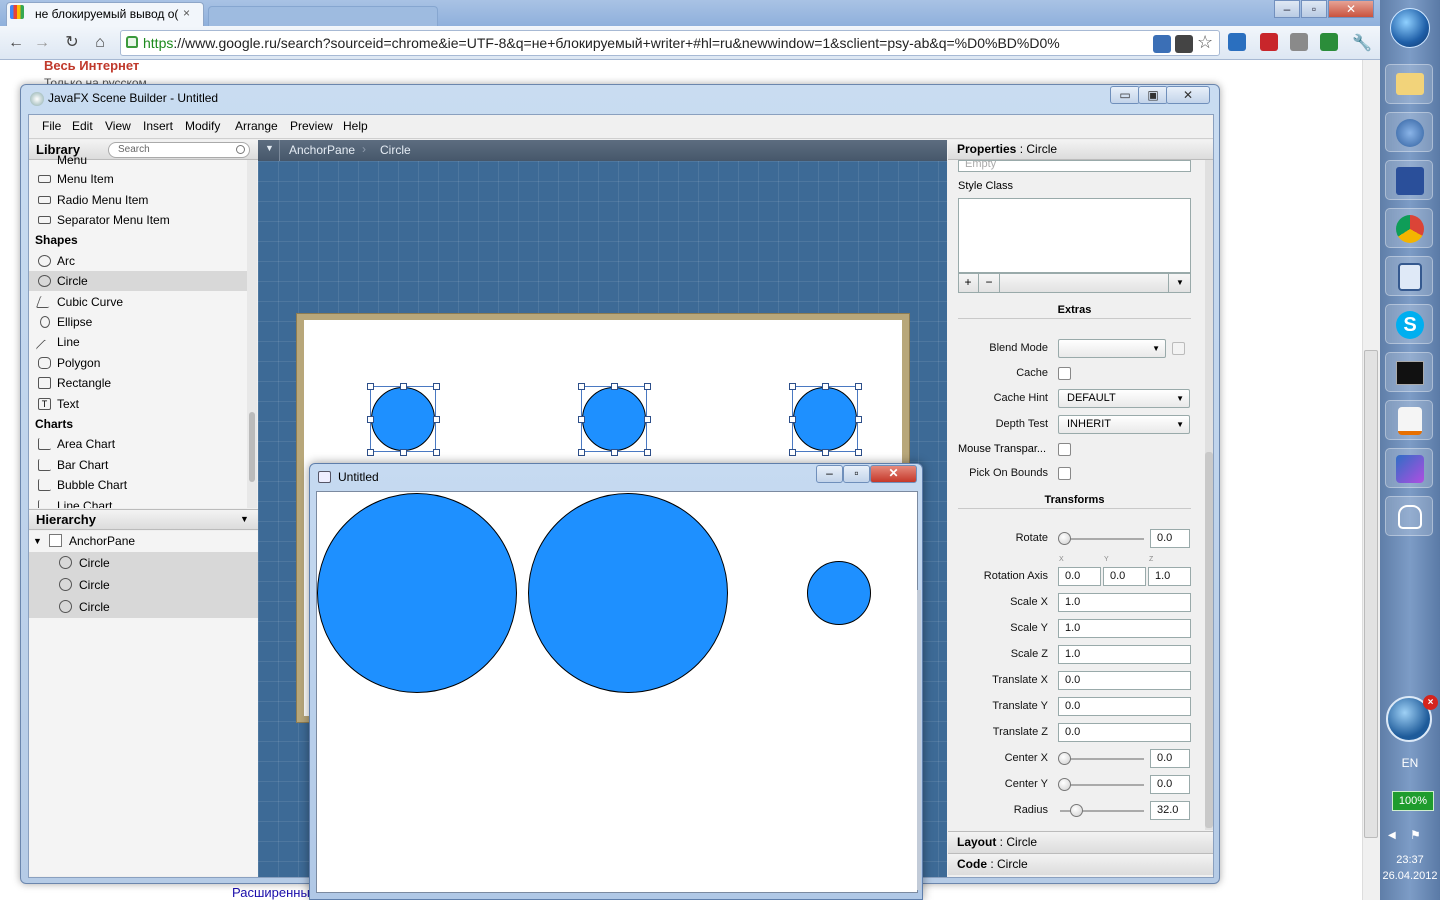  I want to click on browser-tab-active: не блокируемый вывод о(, so click(105, 14).